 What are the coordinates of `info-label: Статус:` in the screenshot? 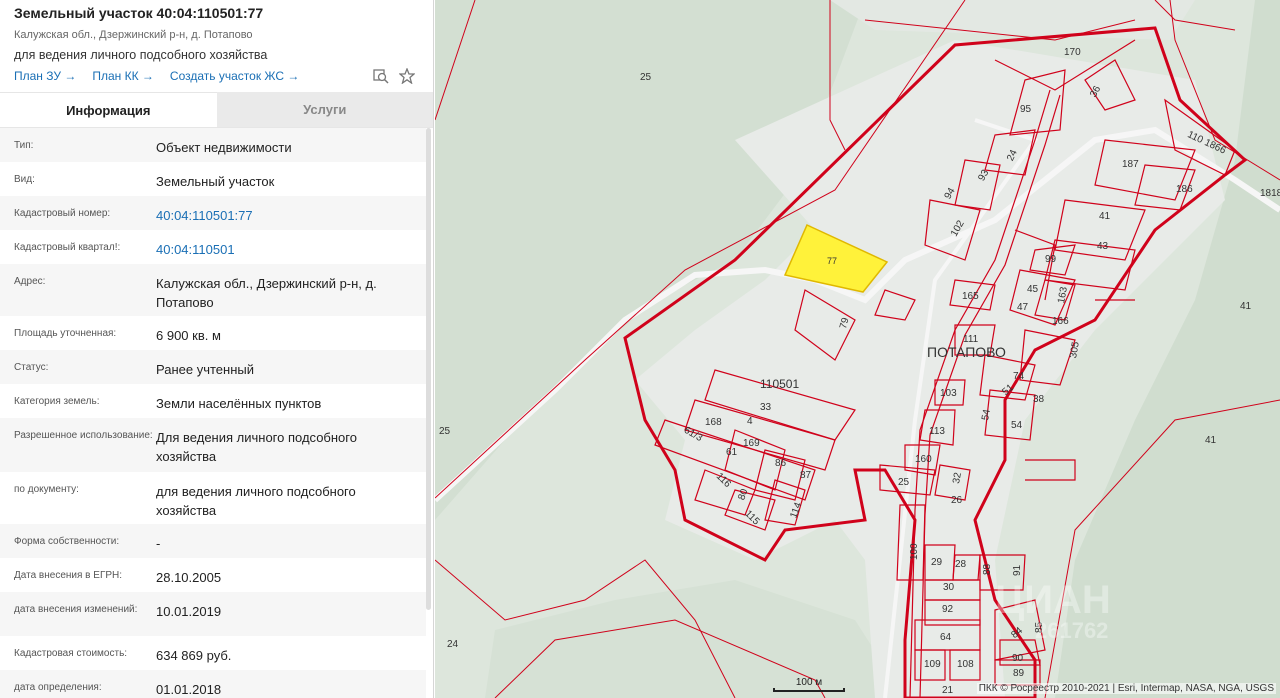 It's located at (31, 367).